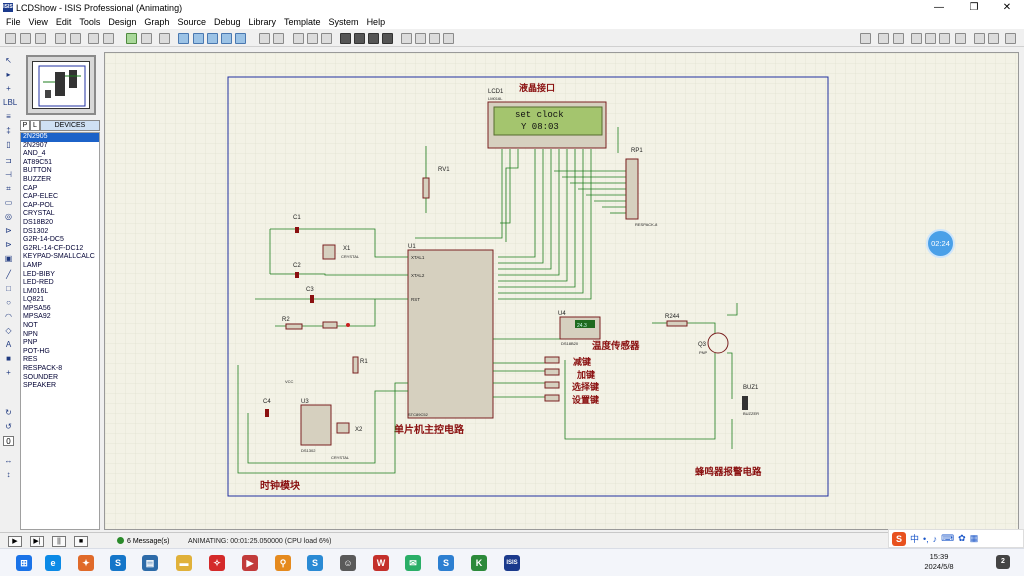 Image resolution: width=1024 pixels, height=576 pixels. I want to click on print-icon, so click(93, 38).